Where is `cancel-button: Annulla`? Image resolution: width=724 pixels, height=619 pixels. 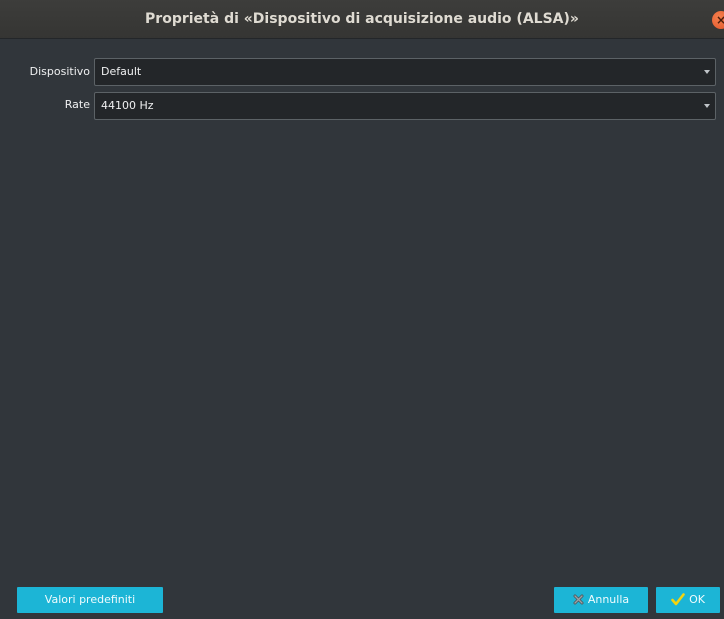 cancel-button: Annulla is located at coordinates (601, 600).